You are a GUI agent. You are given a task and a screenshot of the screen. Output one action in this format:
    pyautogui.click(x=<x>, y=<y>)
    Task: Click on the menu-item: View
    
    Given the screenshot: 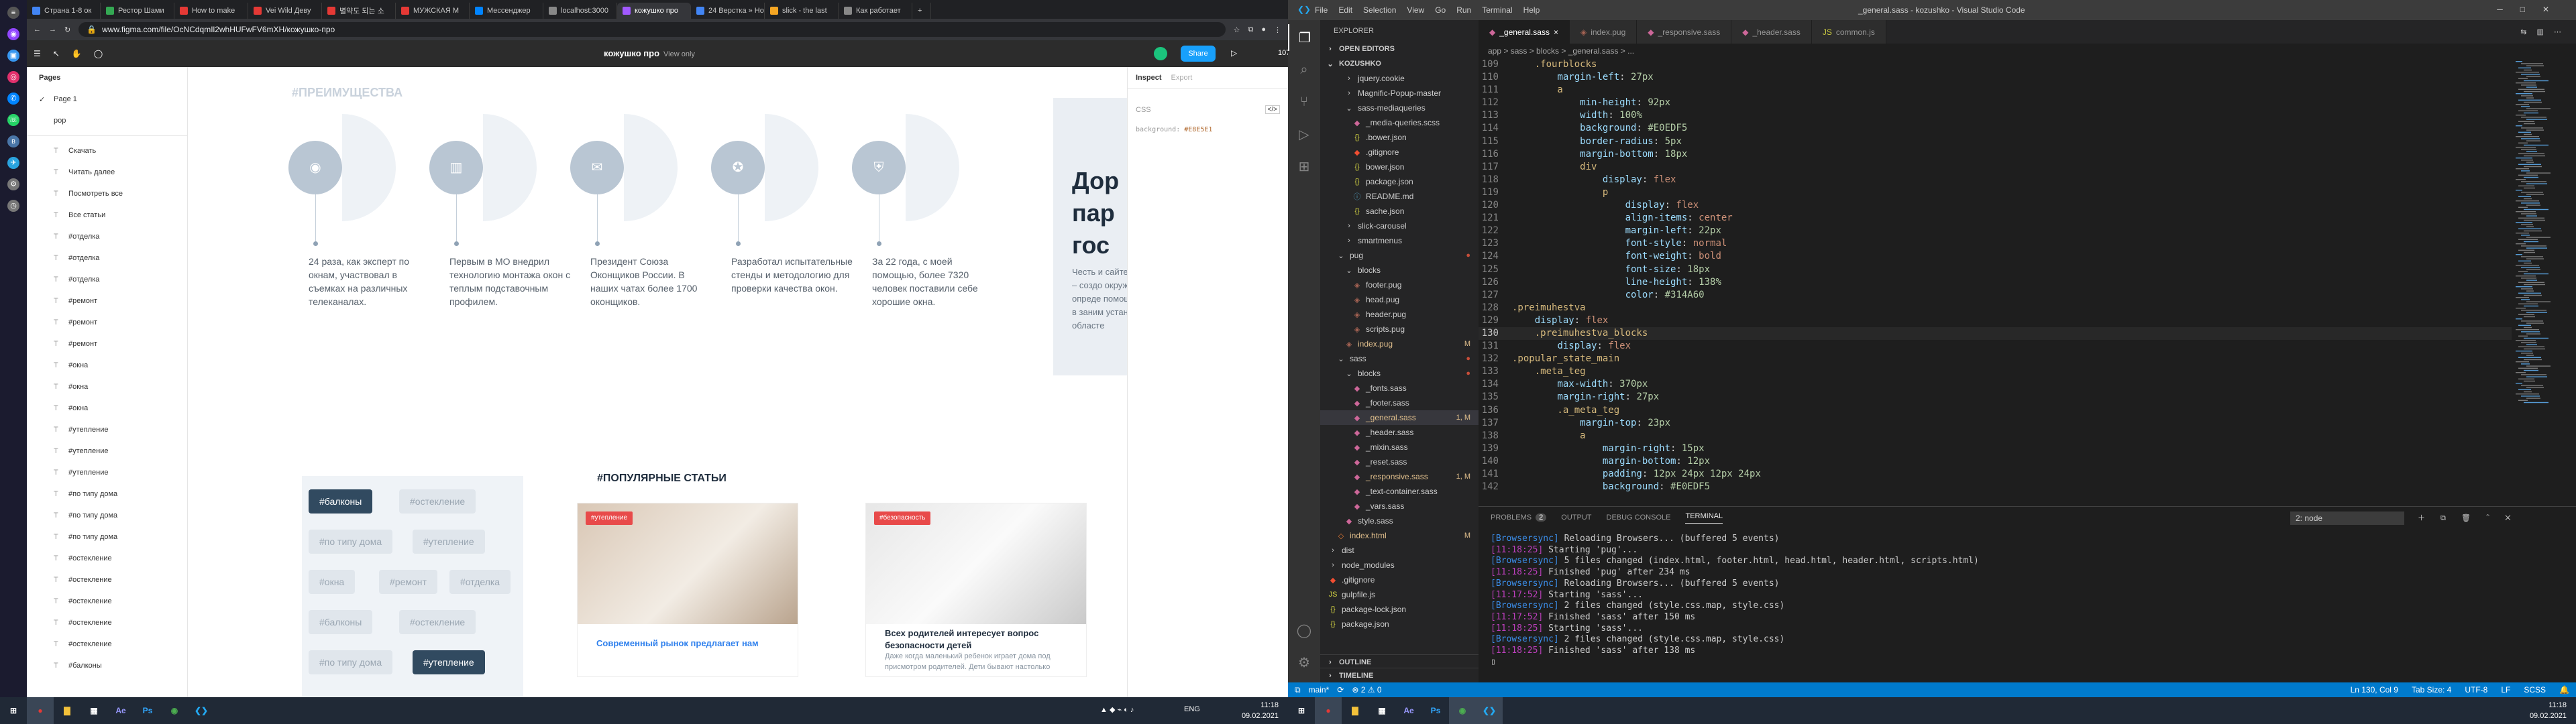 What is the action you would take?
    pyautogui.click(x=1415, y=10)
    